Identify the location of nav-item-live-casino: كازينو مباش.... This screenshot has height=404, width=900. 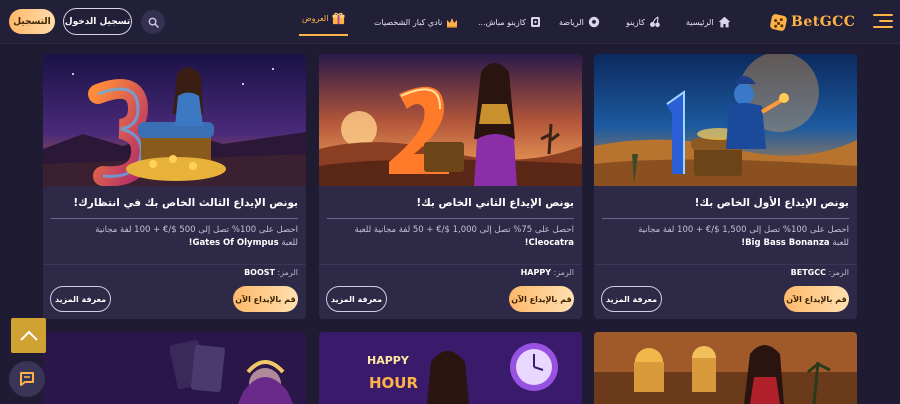
(510, 22).